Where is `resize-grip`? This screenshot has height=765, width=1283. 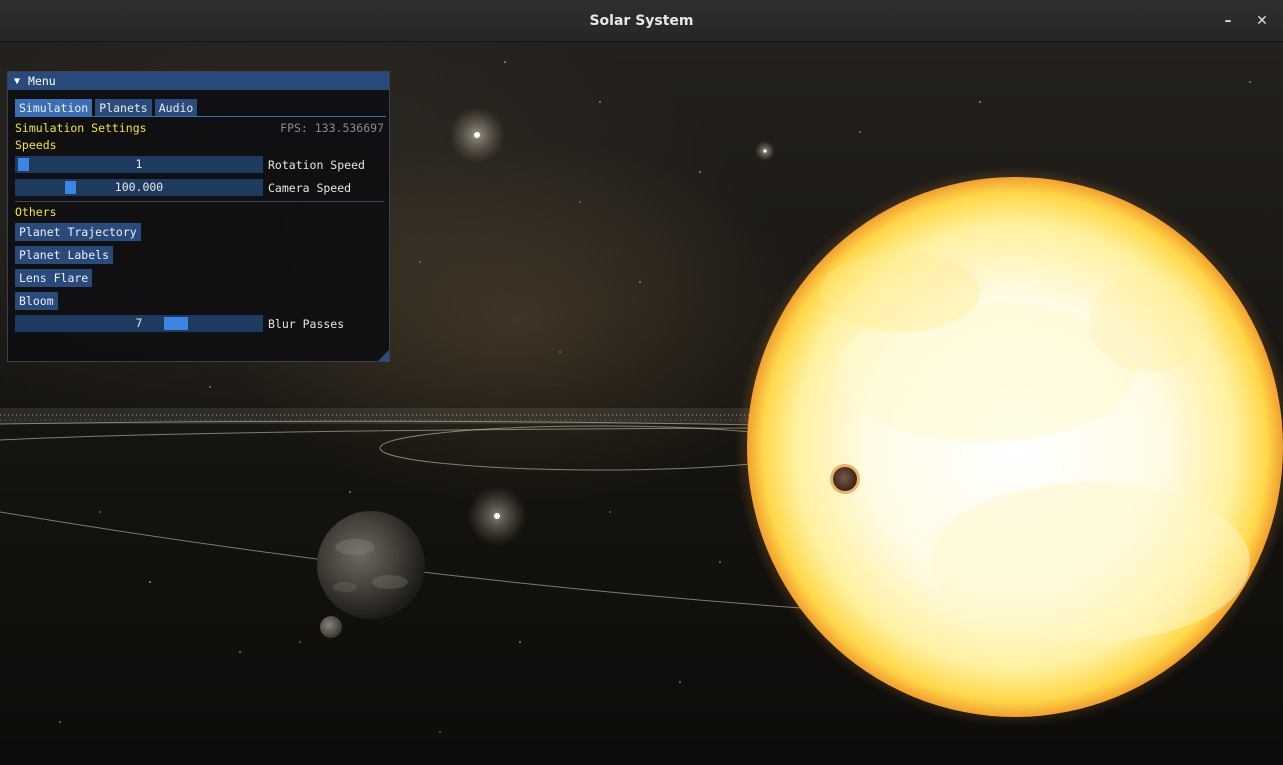 resize-grip is located at coordinates (383, 355).